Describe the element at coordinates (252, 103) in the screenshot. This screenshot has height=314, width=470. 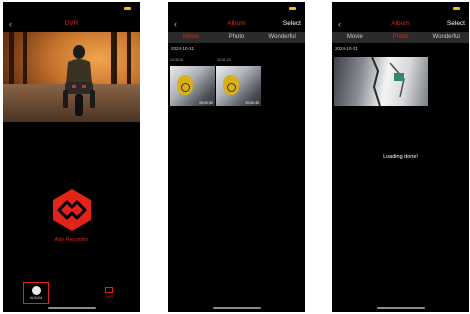
I see `video-duration: 00:00:45` at that location.